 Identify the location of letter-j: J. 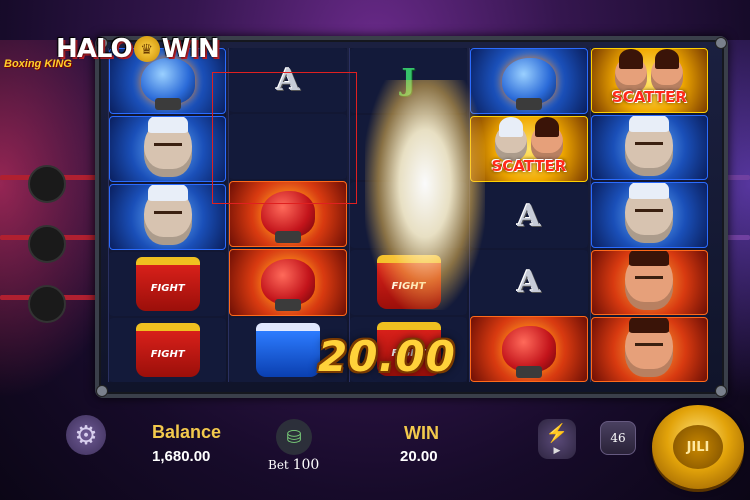
(408, 81).